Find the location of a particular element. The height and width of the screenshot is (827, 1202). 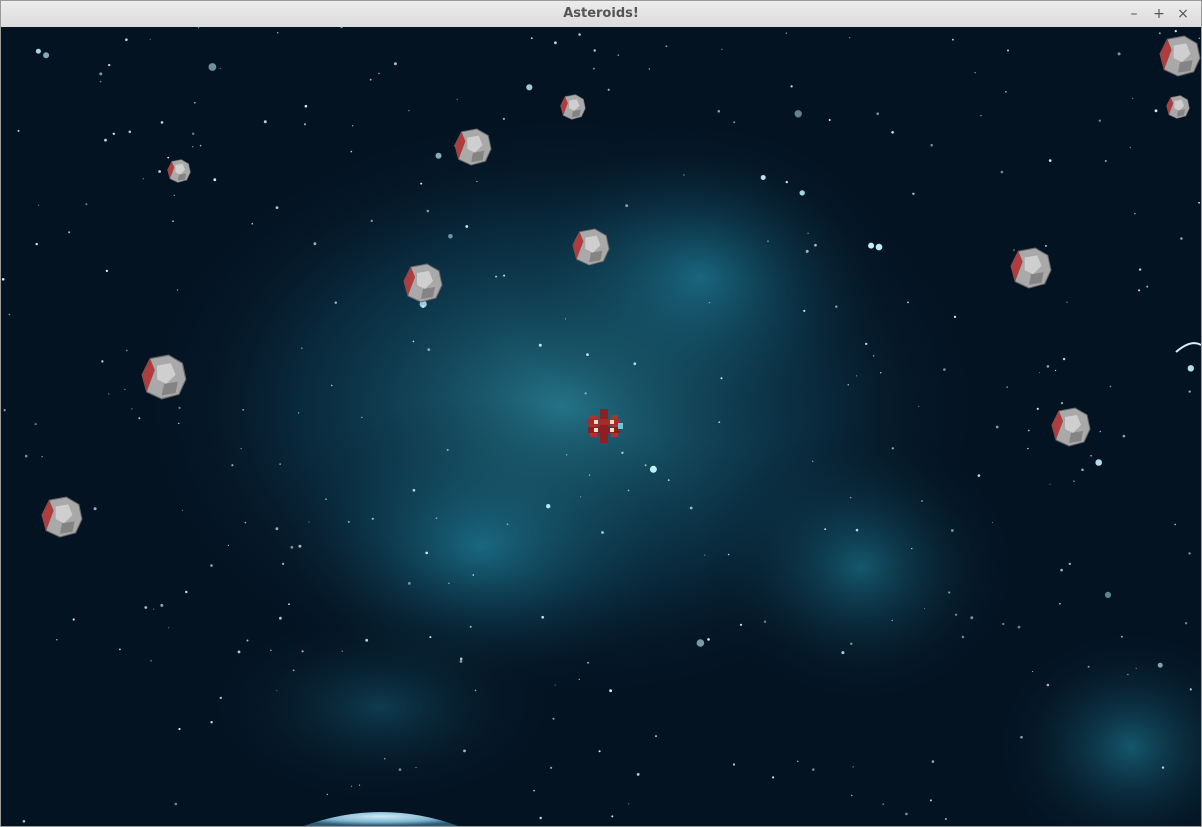

title-bar: Asteroids! – + × is located at coordinates (601, 14).